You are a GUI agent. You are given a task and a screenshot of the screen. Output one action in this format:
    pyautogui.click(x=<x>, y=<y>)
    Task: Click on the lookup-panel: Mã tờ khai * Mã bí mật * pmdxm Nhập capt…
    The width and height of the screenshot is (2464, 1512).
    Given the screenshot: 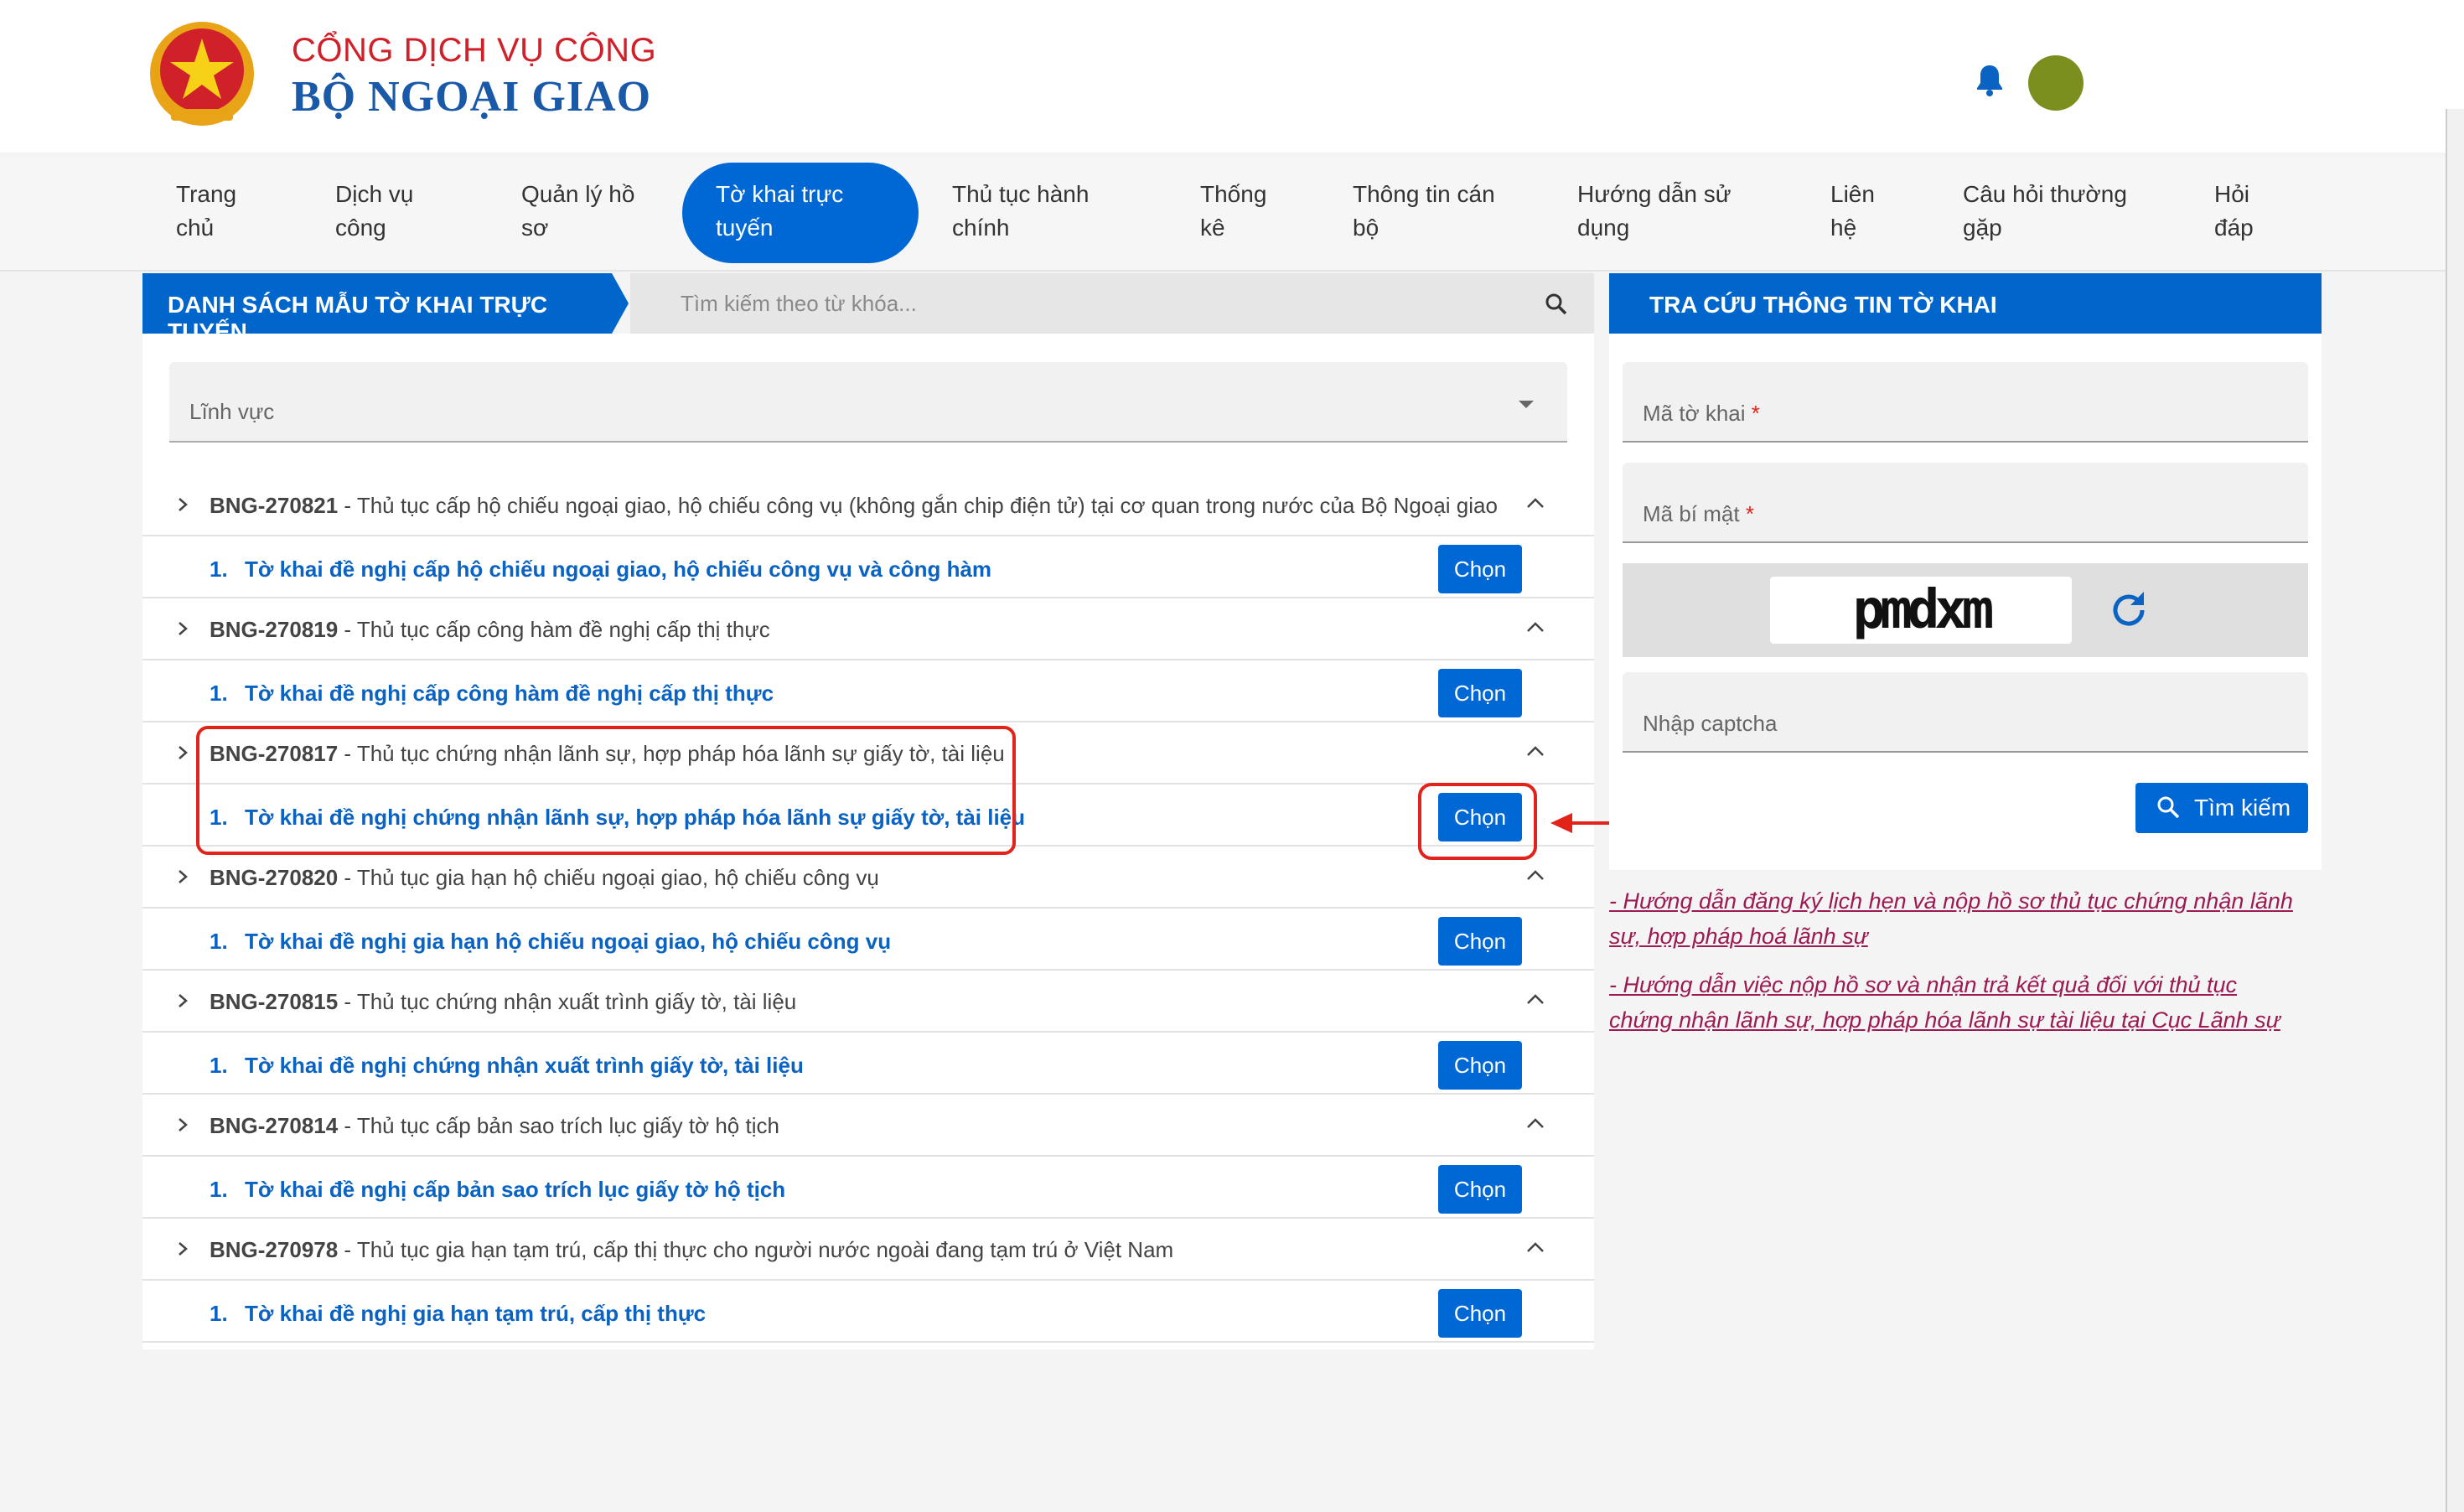 What is the action you would take?
    pyautogui.click(x=1965, y=602)
    